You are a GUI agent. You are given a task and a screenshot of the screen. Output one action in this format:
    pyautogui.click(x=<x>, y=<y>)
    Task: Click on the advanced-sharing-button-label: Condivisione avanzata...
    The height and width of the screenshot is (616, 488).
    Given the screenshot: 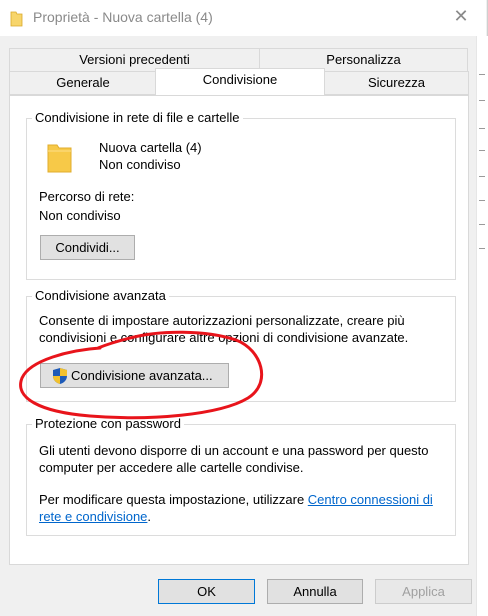 What is the action you would take?
    pyautogui.click(x=142, y=375)
    